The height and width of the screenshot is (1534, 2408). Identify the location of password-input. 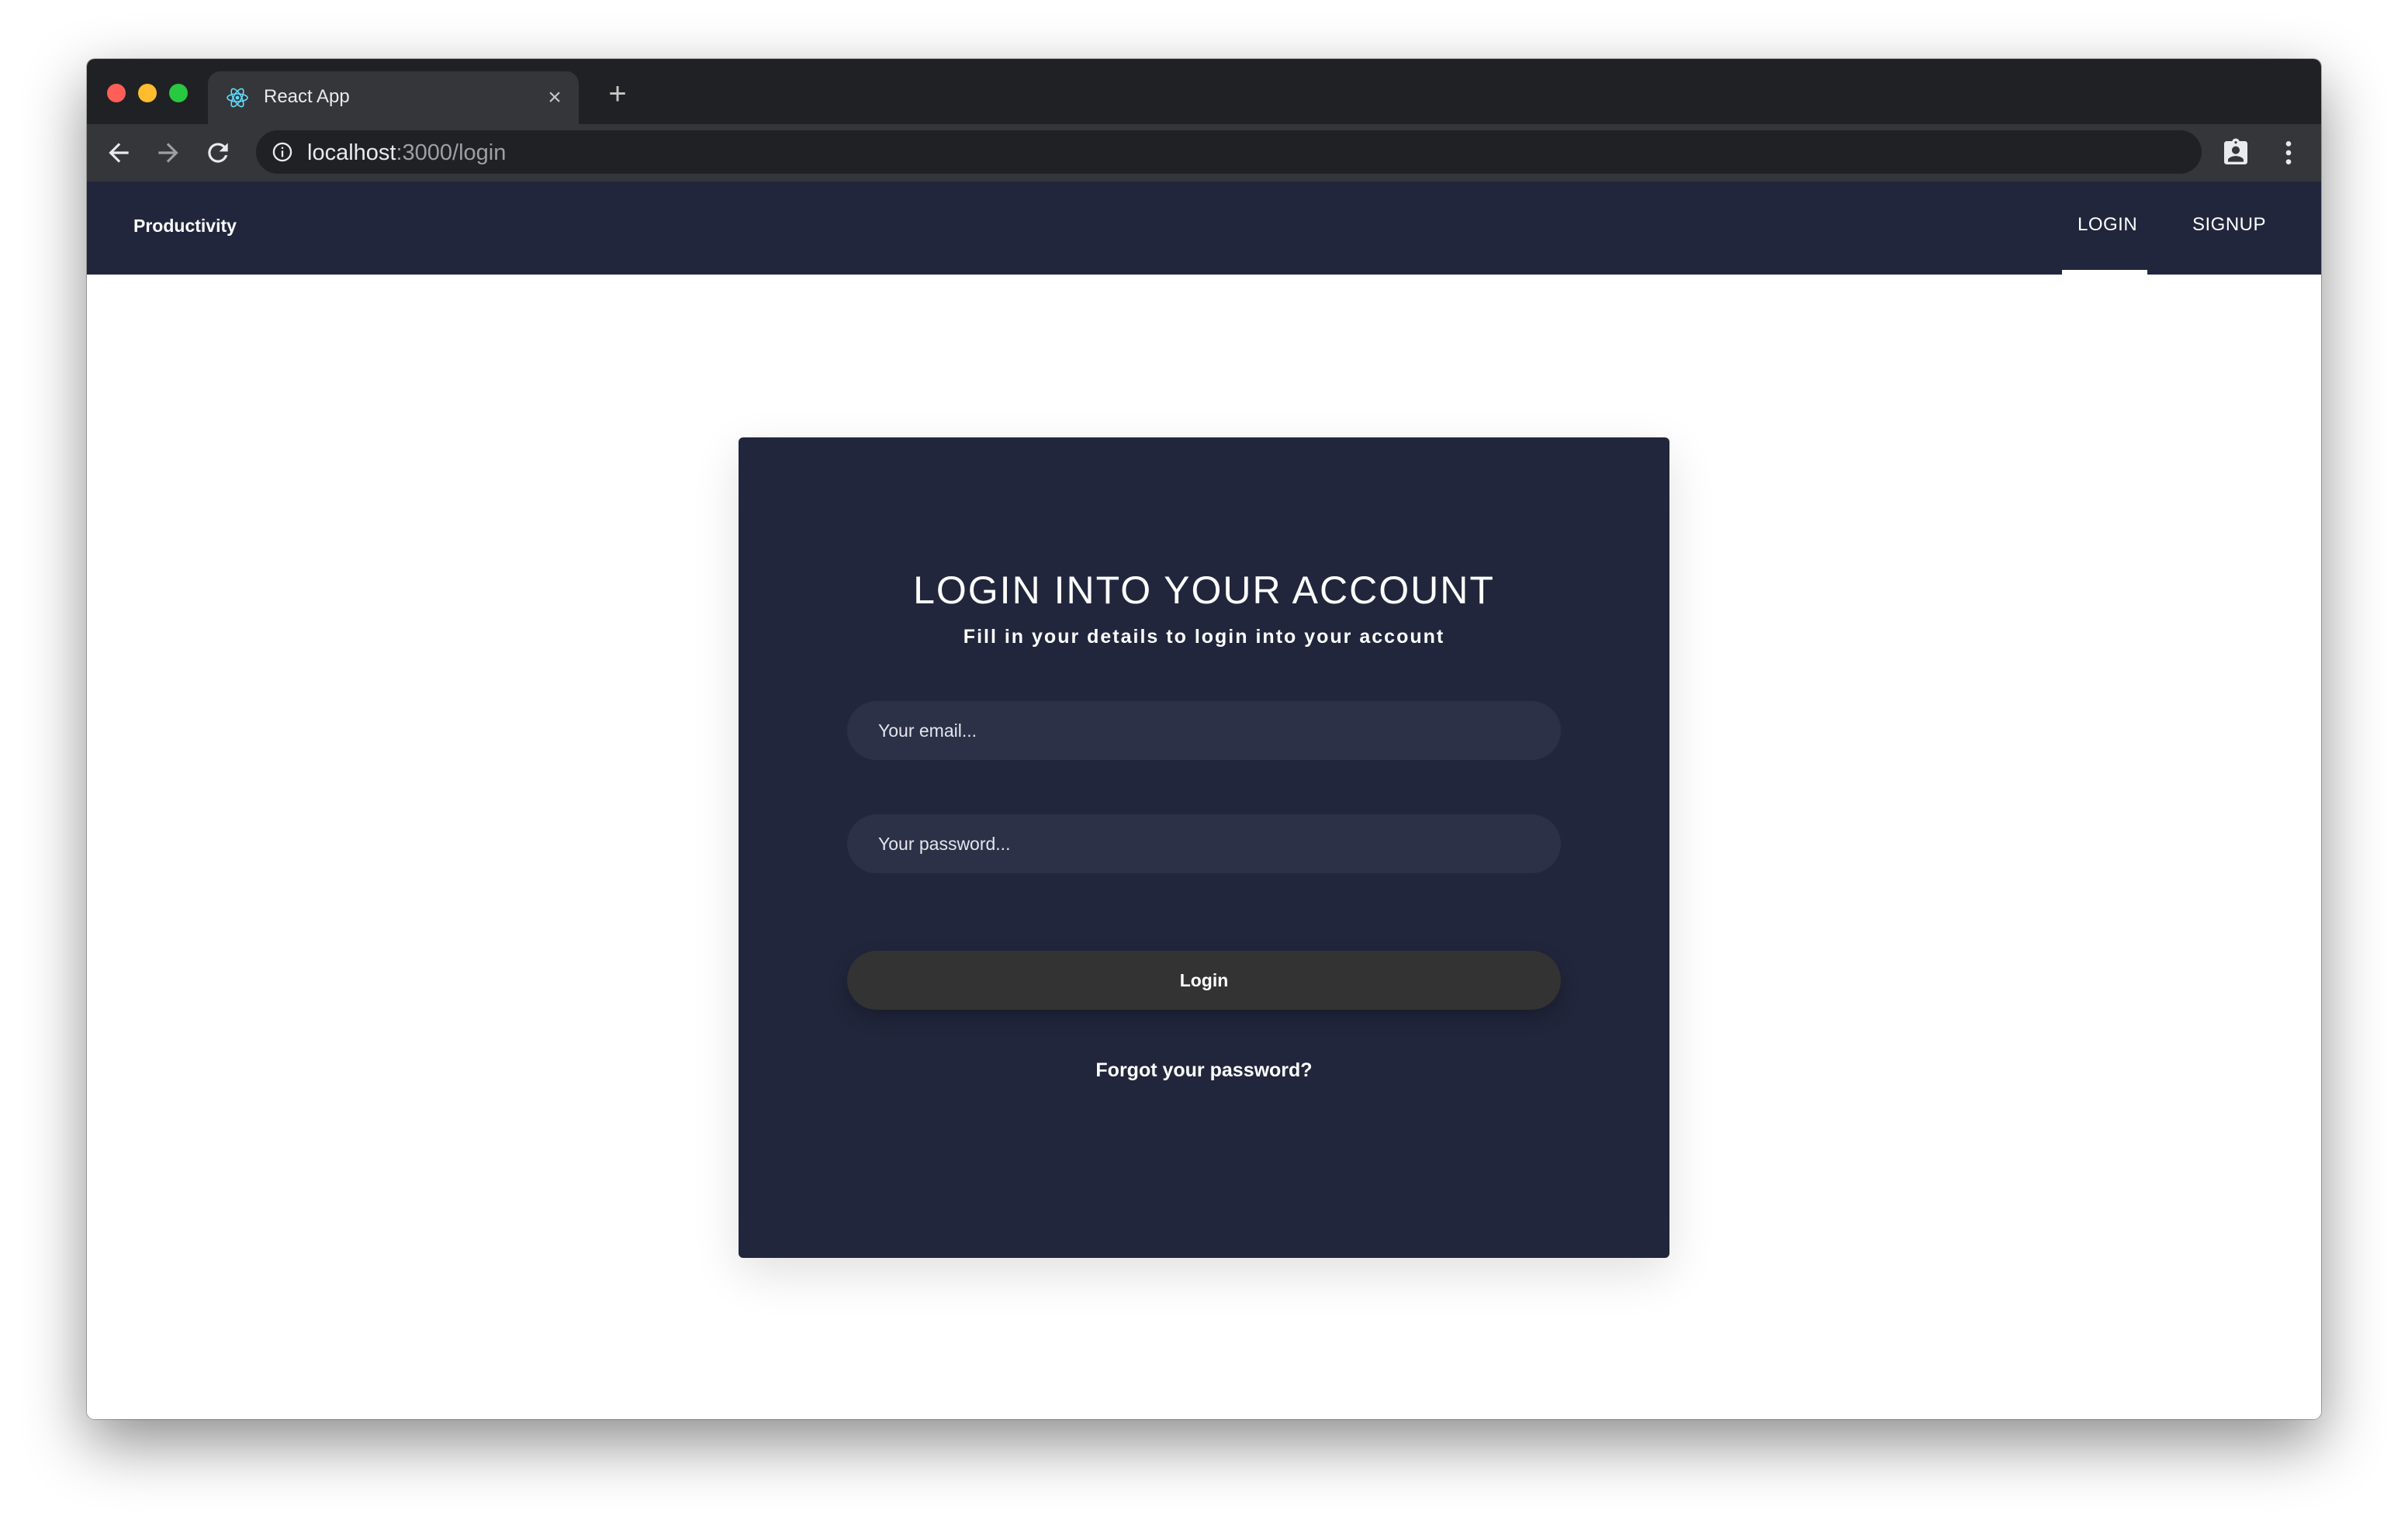
(1204, 843).